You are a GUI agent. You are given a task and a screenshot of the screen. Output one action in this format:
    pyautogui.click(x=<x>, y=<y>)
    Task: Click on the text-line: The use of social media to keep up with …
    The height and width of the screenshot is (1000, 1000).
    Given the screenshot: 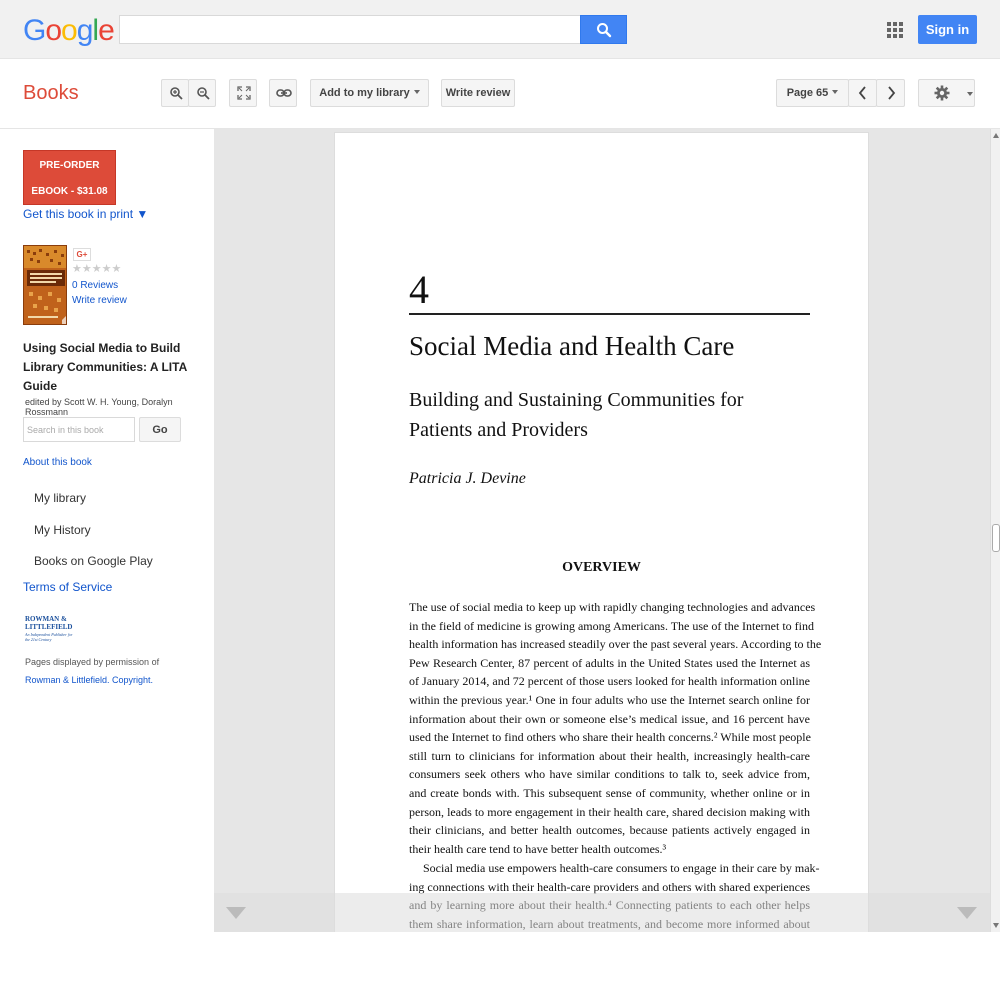 What is the action you would take?
    pyautogui.click(x=612, y=607)
    